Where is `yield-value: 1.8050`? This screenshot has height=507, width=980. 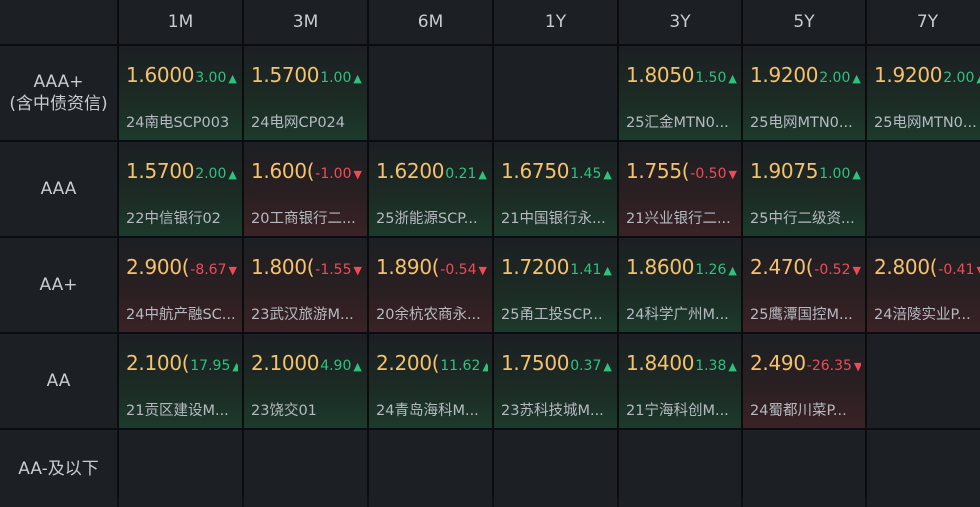
yield-value: 1.8050 is located at coordinates (660, 75).